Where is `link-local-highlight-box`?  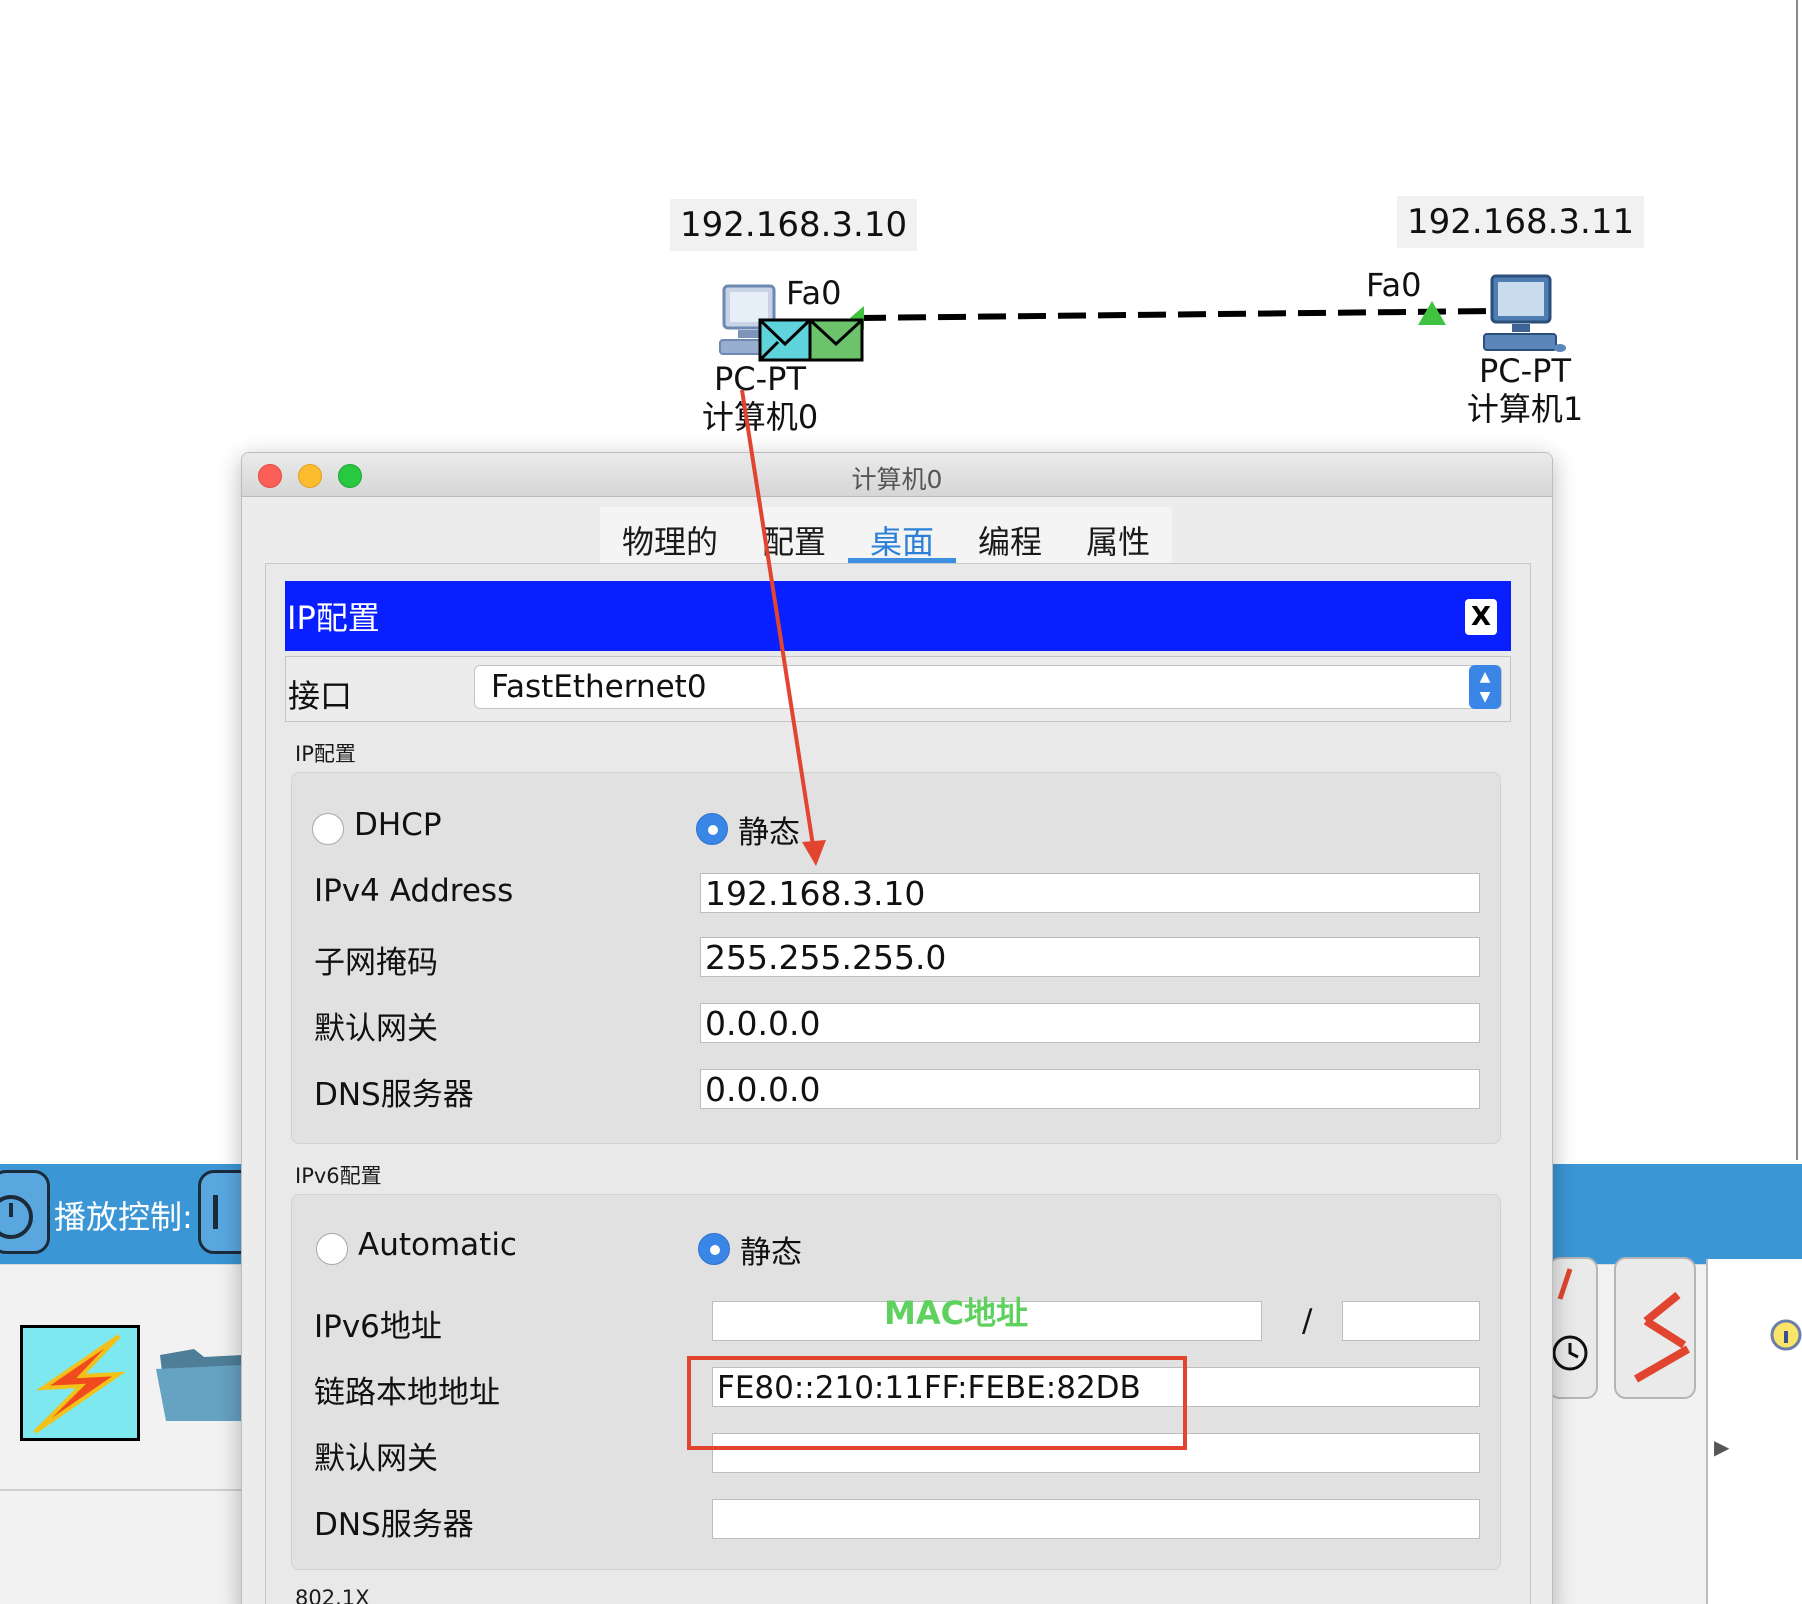
link-local-highlight-box is located at coordinates (937, 1403).